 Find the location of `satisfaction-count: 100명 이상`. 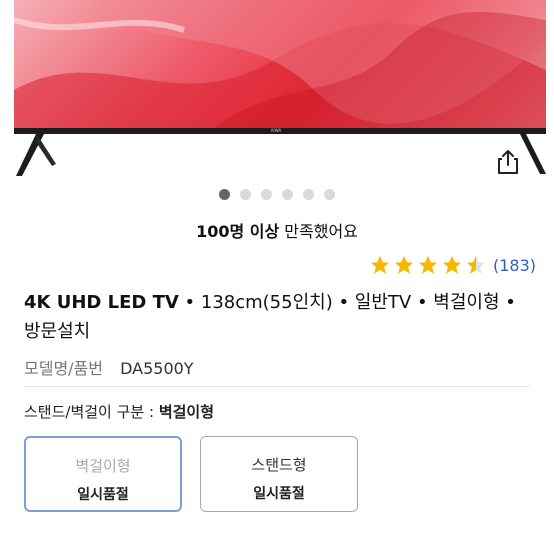

satisfaction-count: 100명 이상 is located at coordinates (238, 231).